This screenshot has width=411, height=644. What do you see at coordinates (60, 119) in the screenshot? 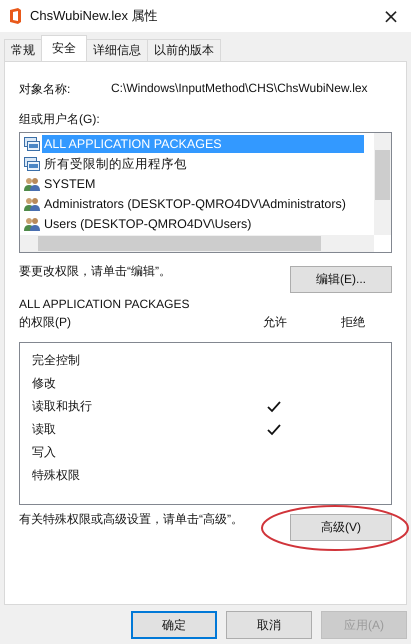
I see `groups-label: 组或用户名(G):` at bounding box center [60, 119].